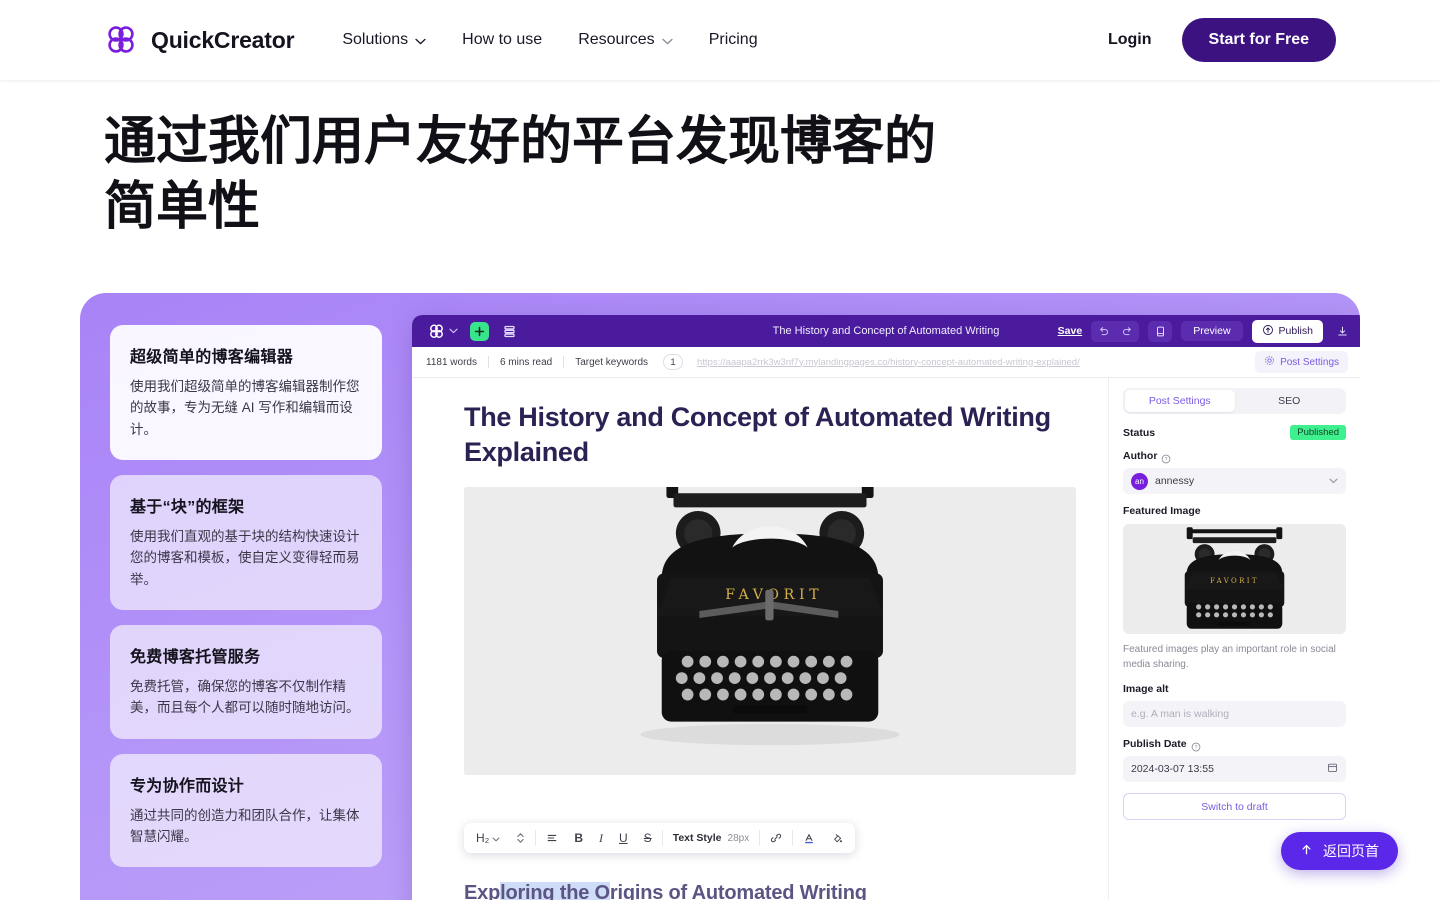  I want to click on editor-logo-menu, so click(443, 331).